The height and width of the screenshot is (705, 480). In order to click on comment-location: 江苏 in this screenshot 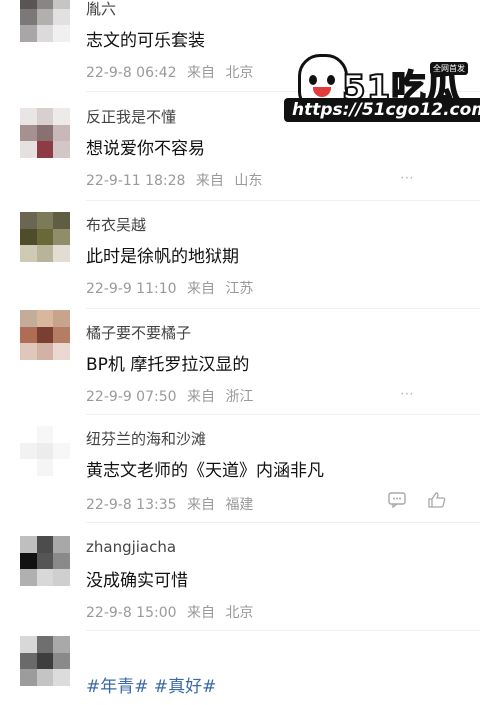, I will do `click(239, 289)`.